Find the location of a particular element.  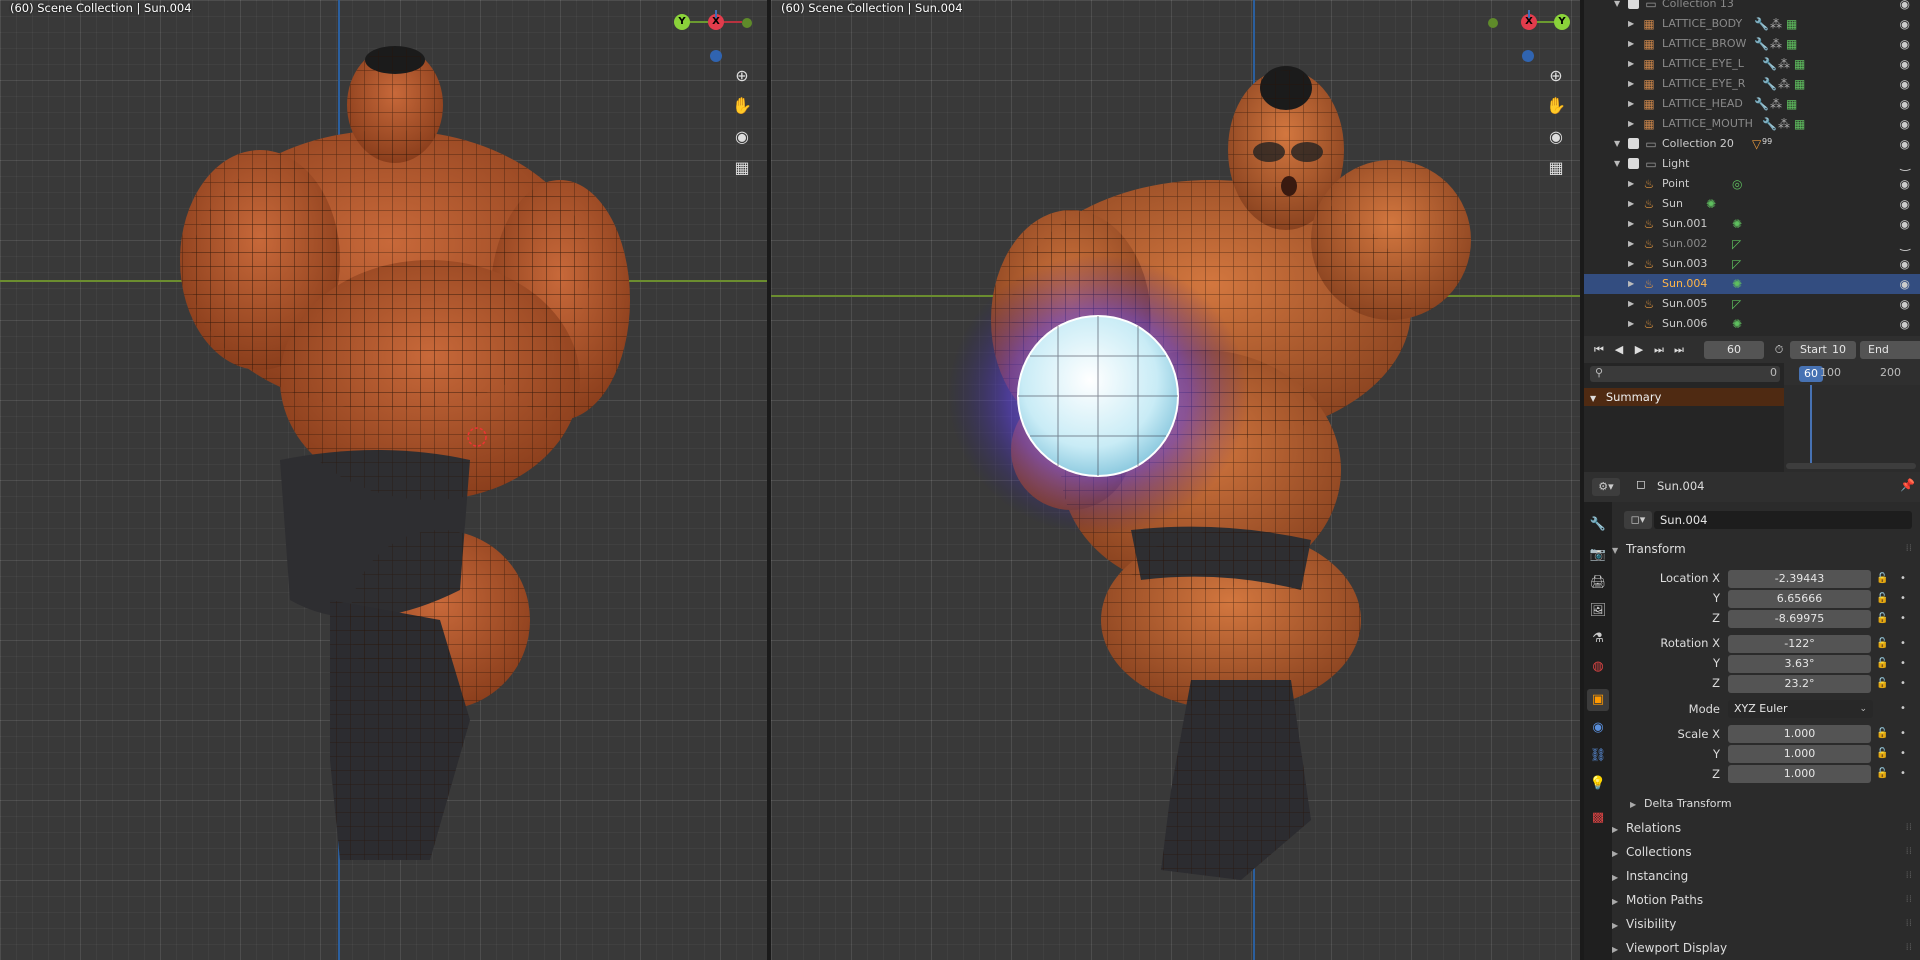

object-name-input: Sun.004 is located at coordinates (1783, 520).